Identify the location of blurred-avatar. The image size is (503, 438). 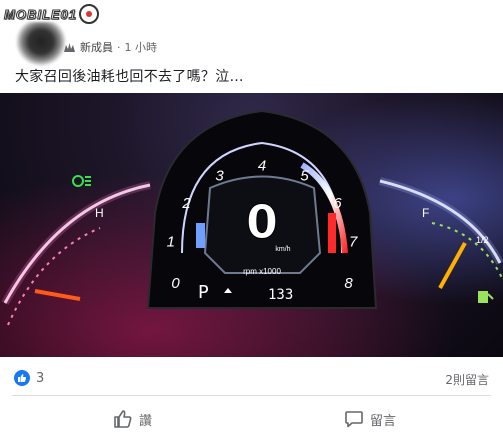
(41, 44).